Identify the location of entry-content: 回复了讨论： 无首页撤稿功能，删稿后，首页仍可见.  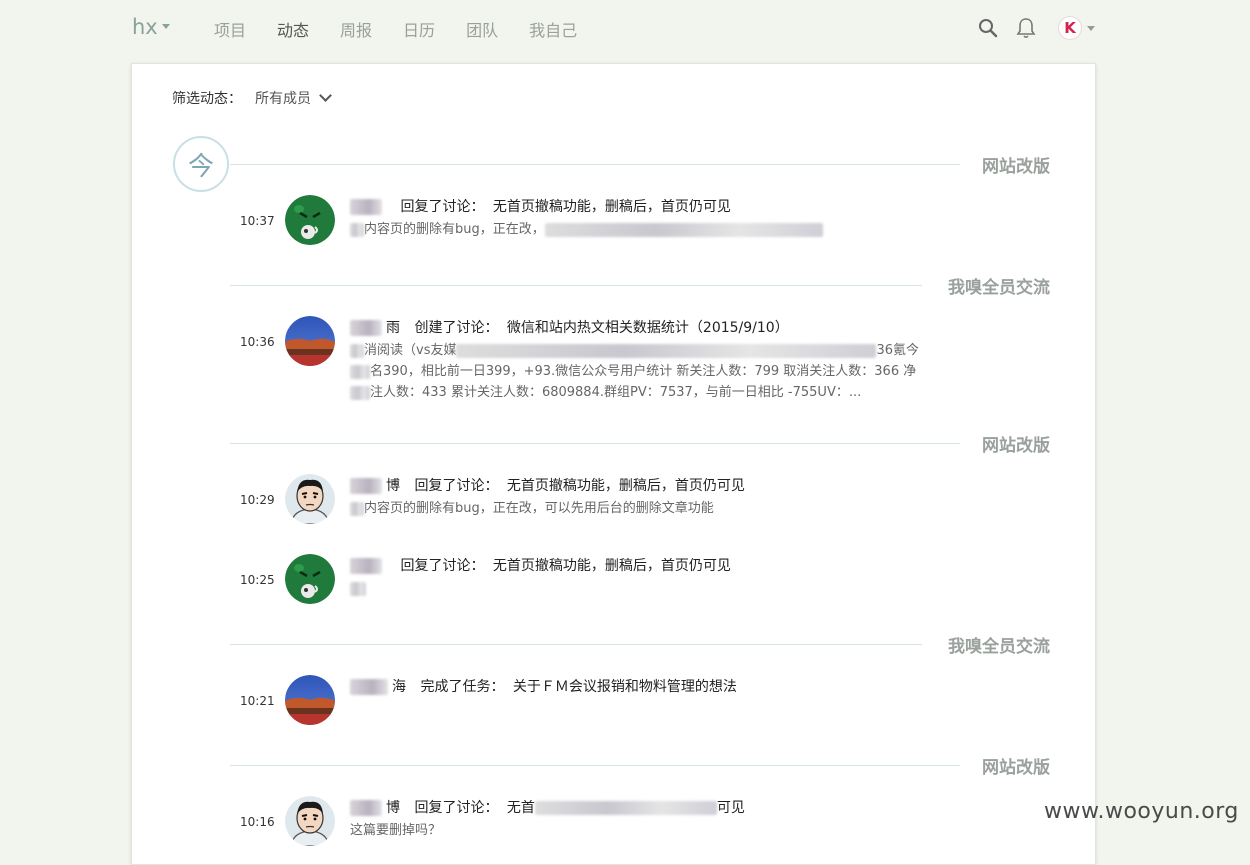
(655, 577).